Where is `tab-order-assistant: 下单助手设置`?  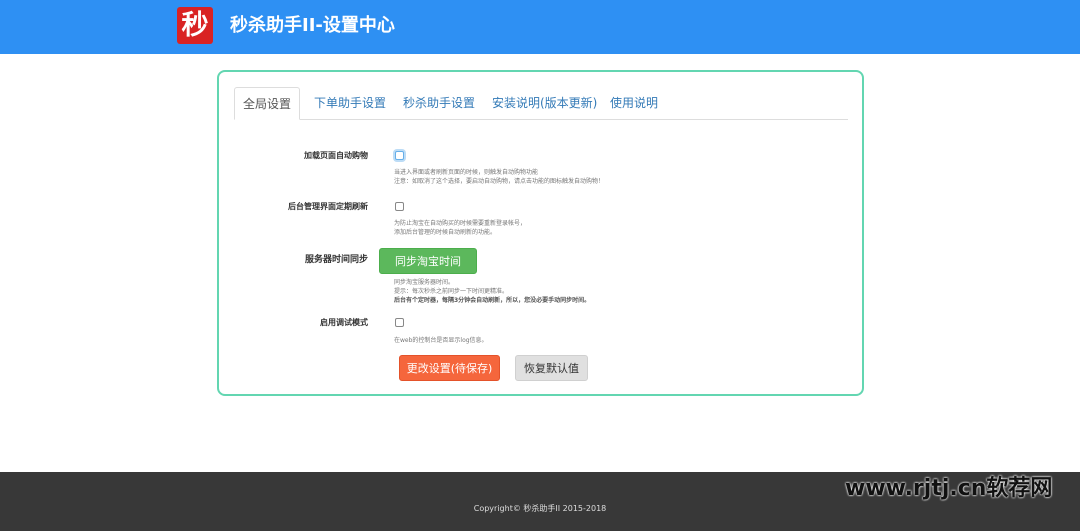
tab-order-assistant: 下单助手设置 is located at coordinates (350, 103).